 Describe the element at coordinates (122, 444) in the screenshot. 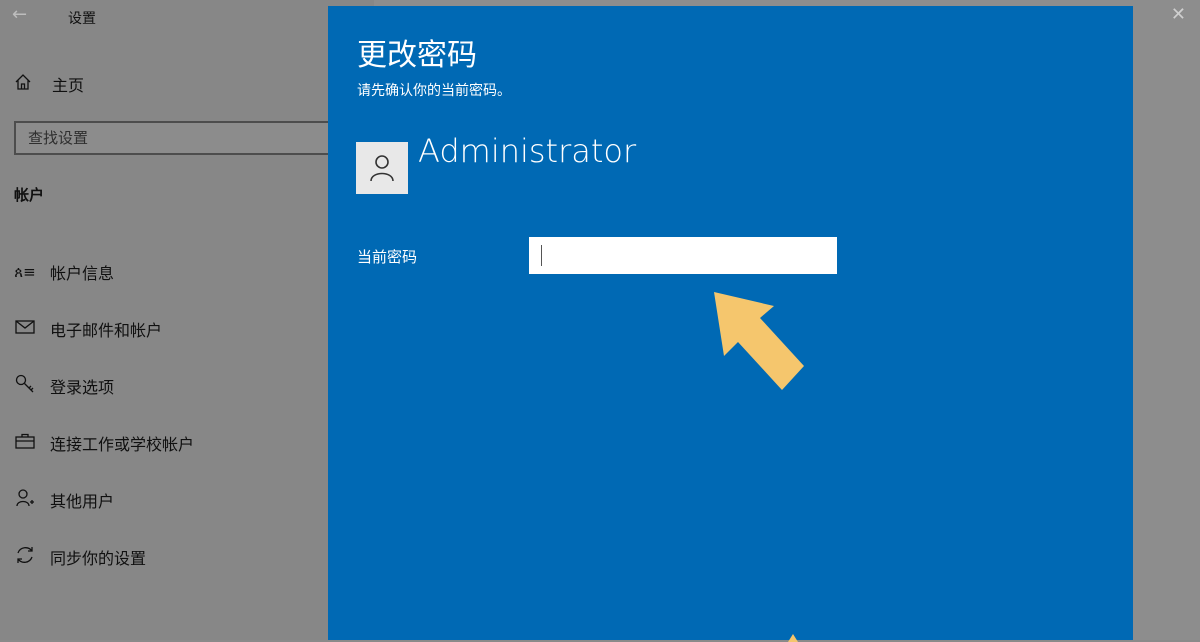

I see `sidebar-item-label: 连接工作或学校帐户` at that location.